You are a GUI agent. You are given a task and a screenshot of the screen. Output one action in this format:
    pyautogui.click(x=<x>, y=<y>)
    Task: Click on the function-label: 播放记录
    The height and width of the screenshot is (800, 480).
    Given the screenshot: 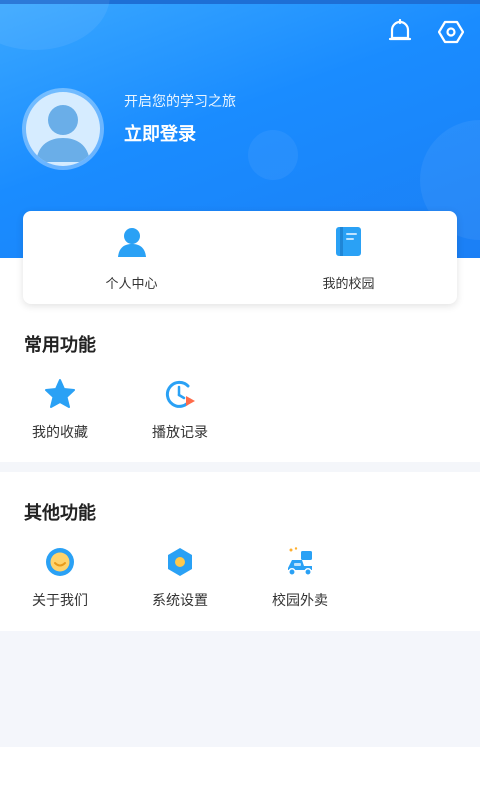 What is the action you would take?
    pyautogui.click(x=180, y=433)
    